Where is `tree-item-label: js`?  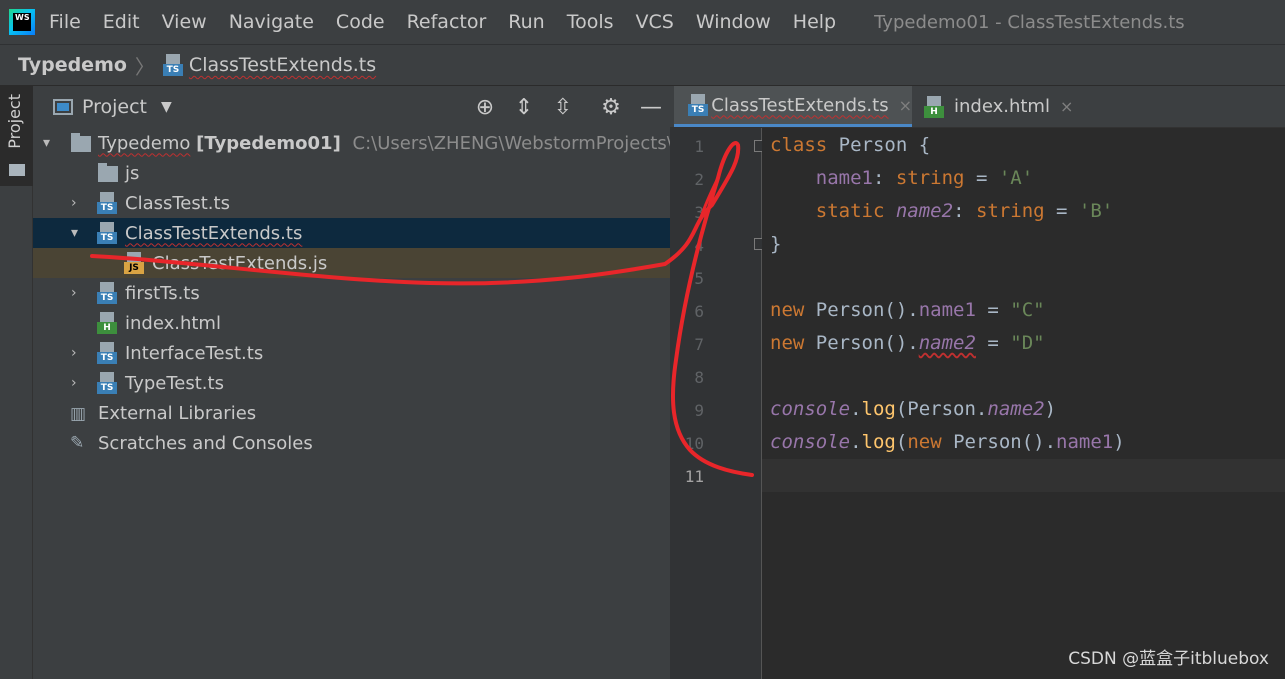 tree-item-label: js is located at coordinates (132, 173).